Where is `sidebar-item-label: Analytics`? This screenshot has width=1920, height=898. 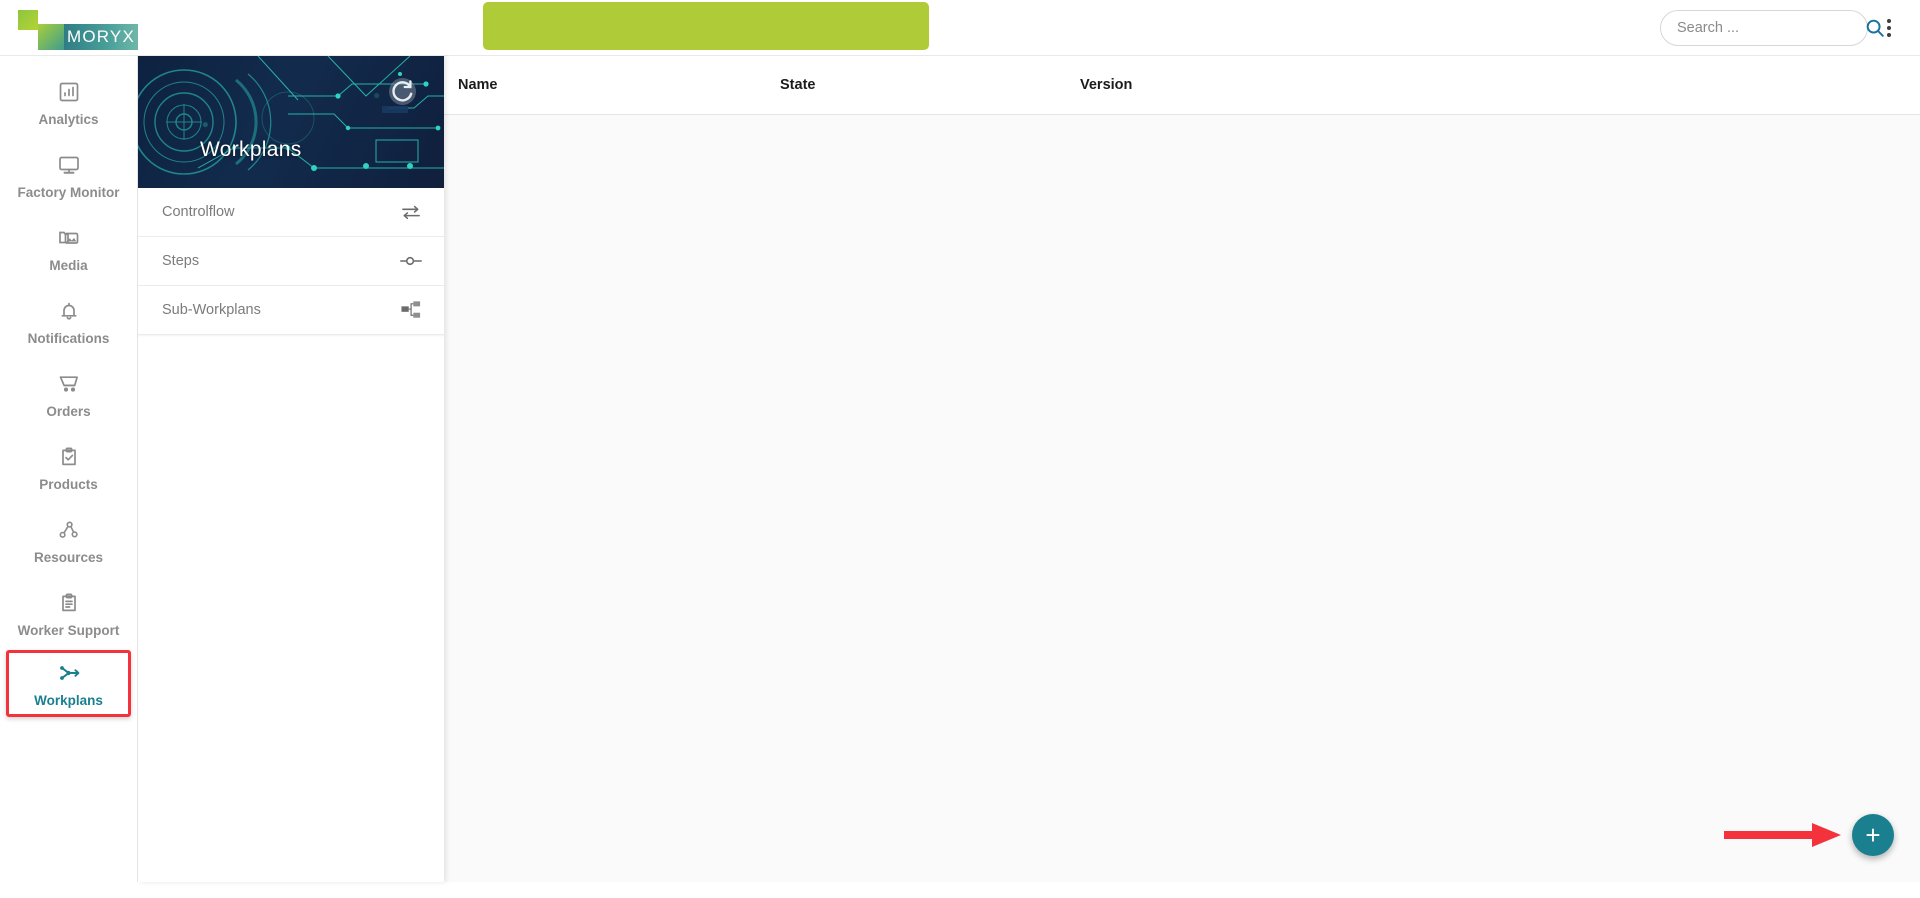
sidebar-item-label: Analytics is located at coordinates (68, 119).